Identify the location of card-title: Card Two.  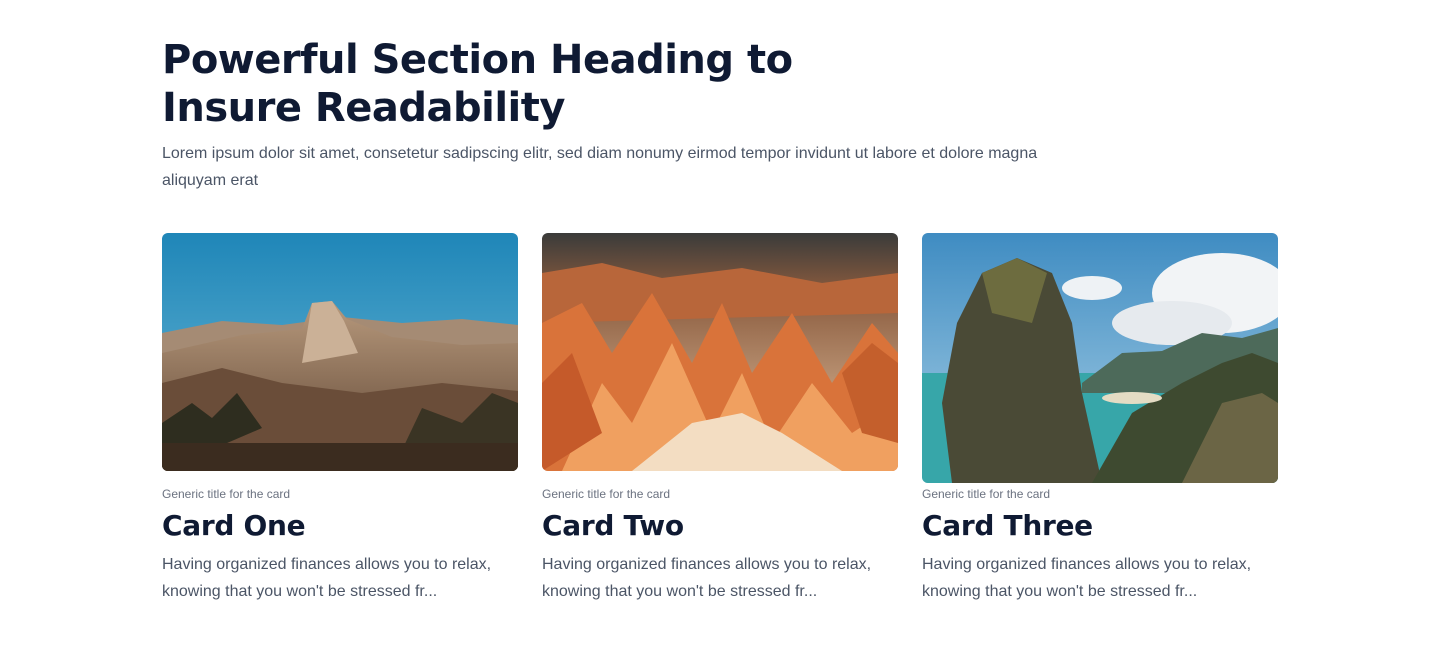
(613, 526).